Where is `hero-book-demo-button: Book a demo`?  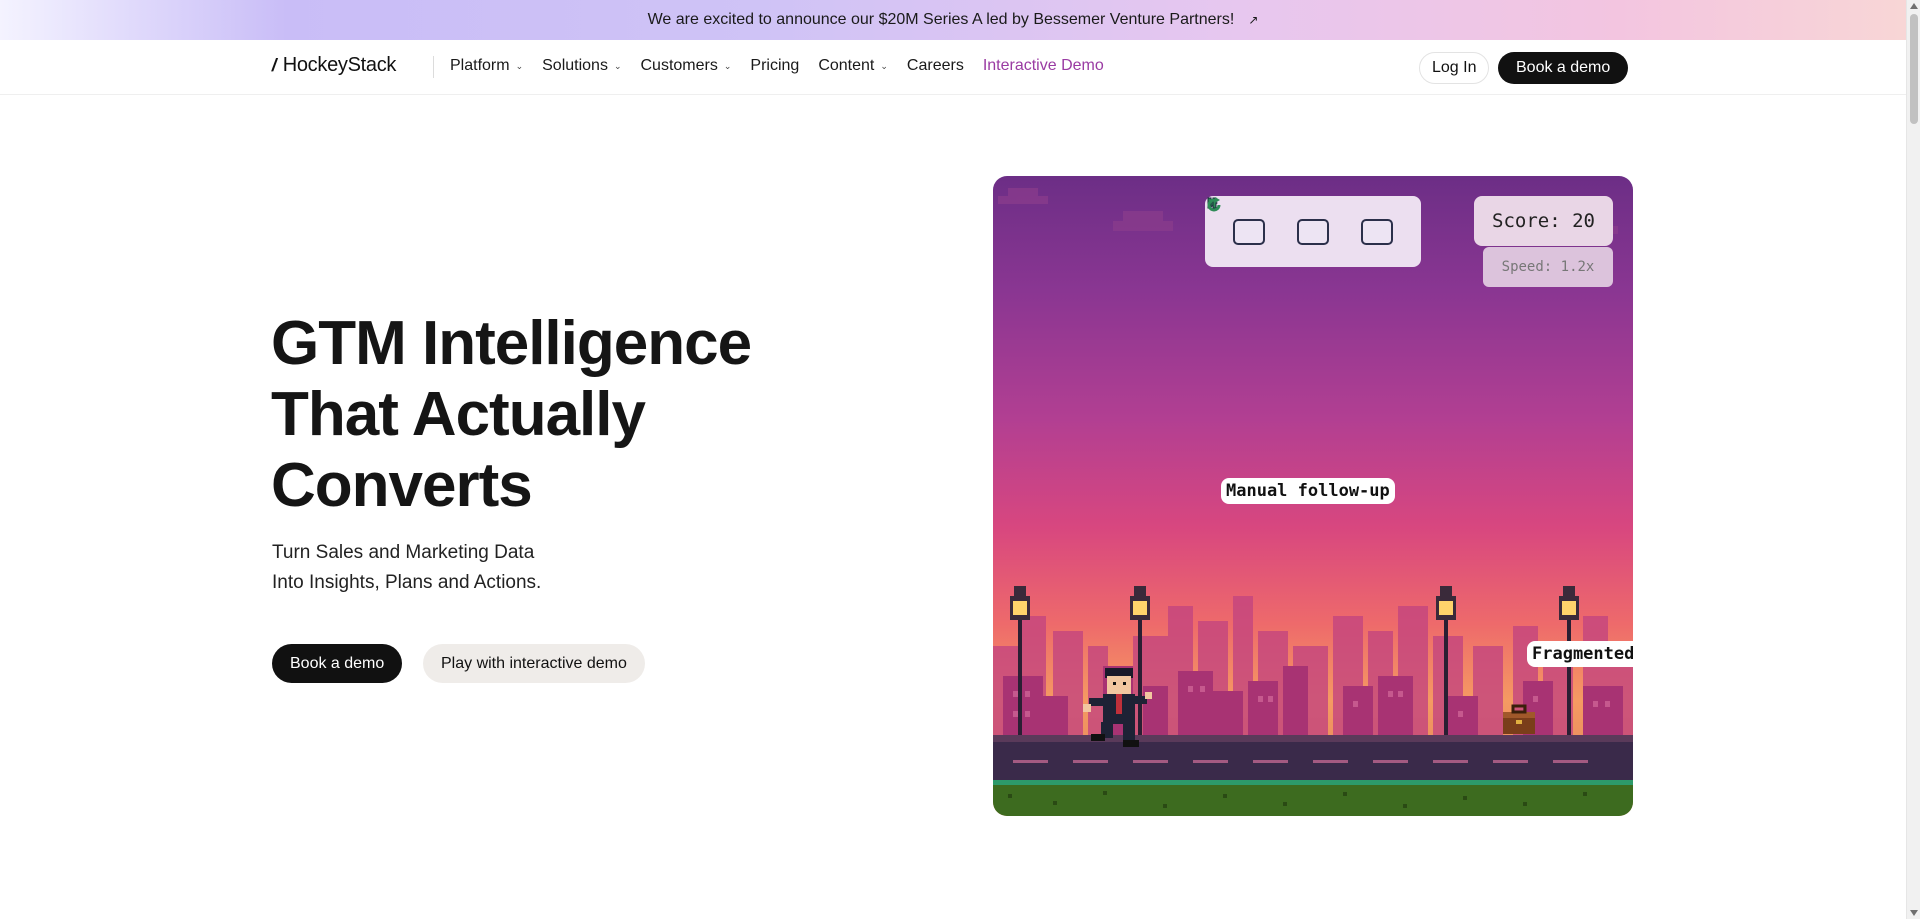 hero-book-demo-button: Book a demo is located at coordinates (337, 663).